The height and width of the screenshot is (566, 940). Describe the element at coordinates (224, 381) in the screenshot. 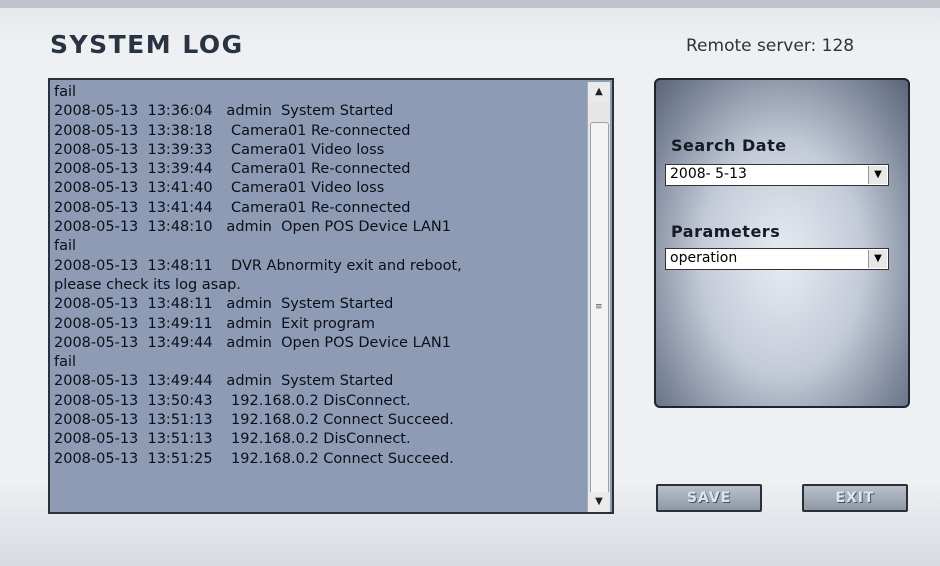

I see `log-line: 2008-05-13 13:49:44 admin System Started` at that location.